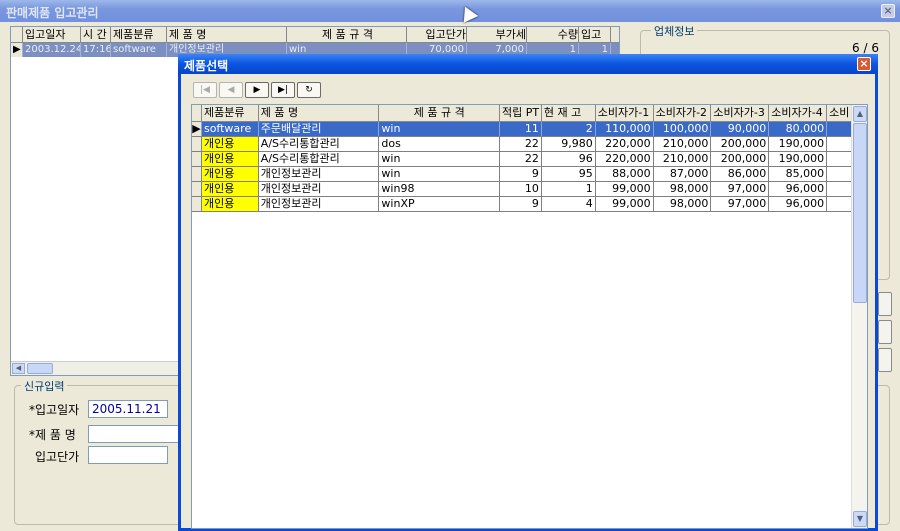 Image resolution: width=900 pixels, height=531 pixels. What do you see at coordinates (860, 114) in the screenshot?
I see `scroll-up-icon: ▲` at bounding box center [860, 114].